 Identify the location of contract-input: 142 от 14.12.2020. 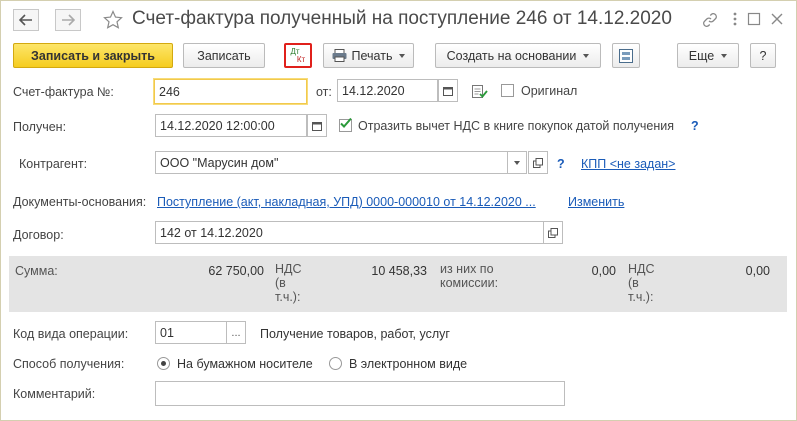
(349, 232).